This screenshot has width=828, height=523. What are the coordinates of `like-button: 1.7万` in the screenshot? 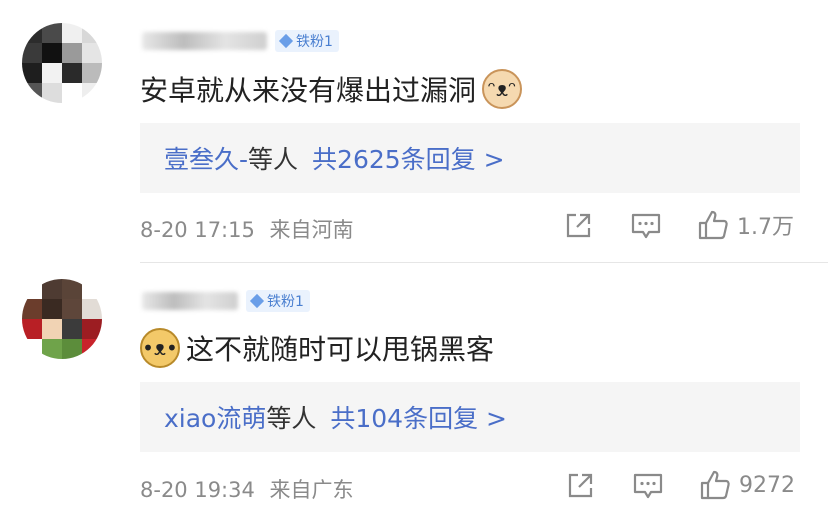 It's located at (745, 225).